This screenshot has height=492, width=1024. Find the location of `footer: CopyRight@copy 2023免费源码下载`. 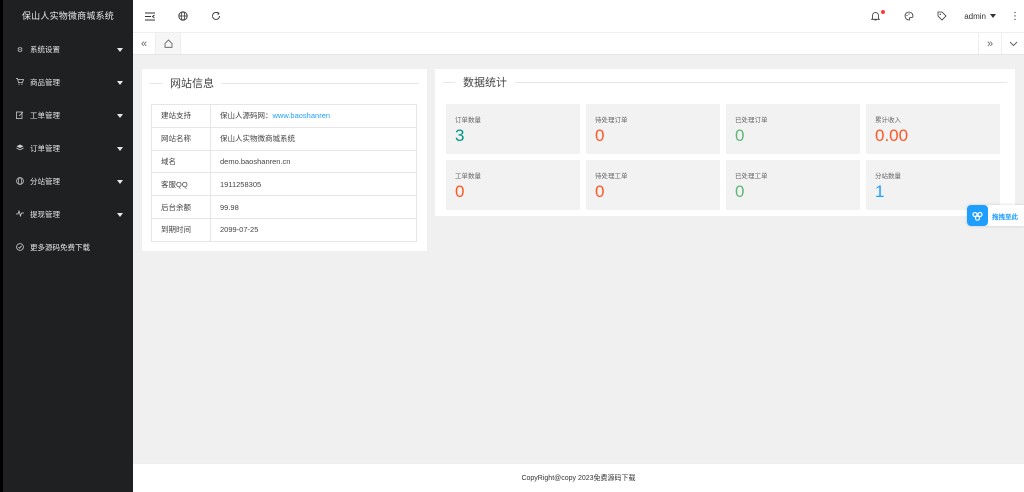

footer: CopyRight@copy 2023免费源码下载 is located at coordinates (578, 477).